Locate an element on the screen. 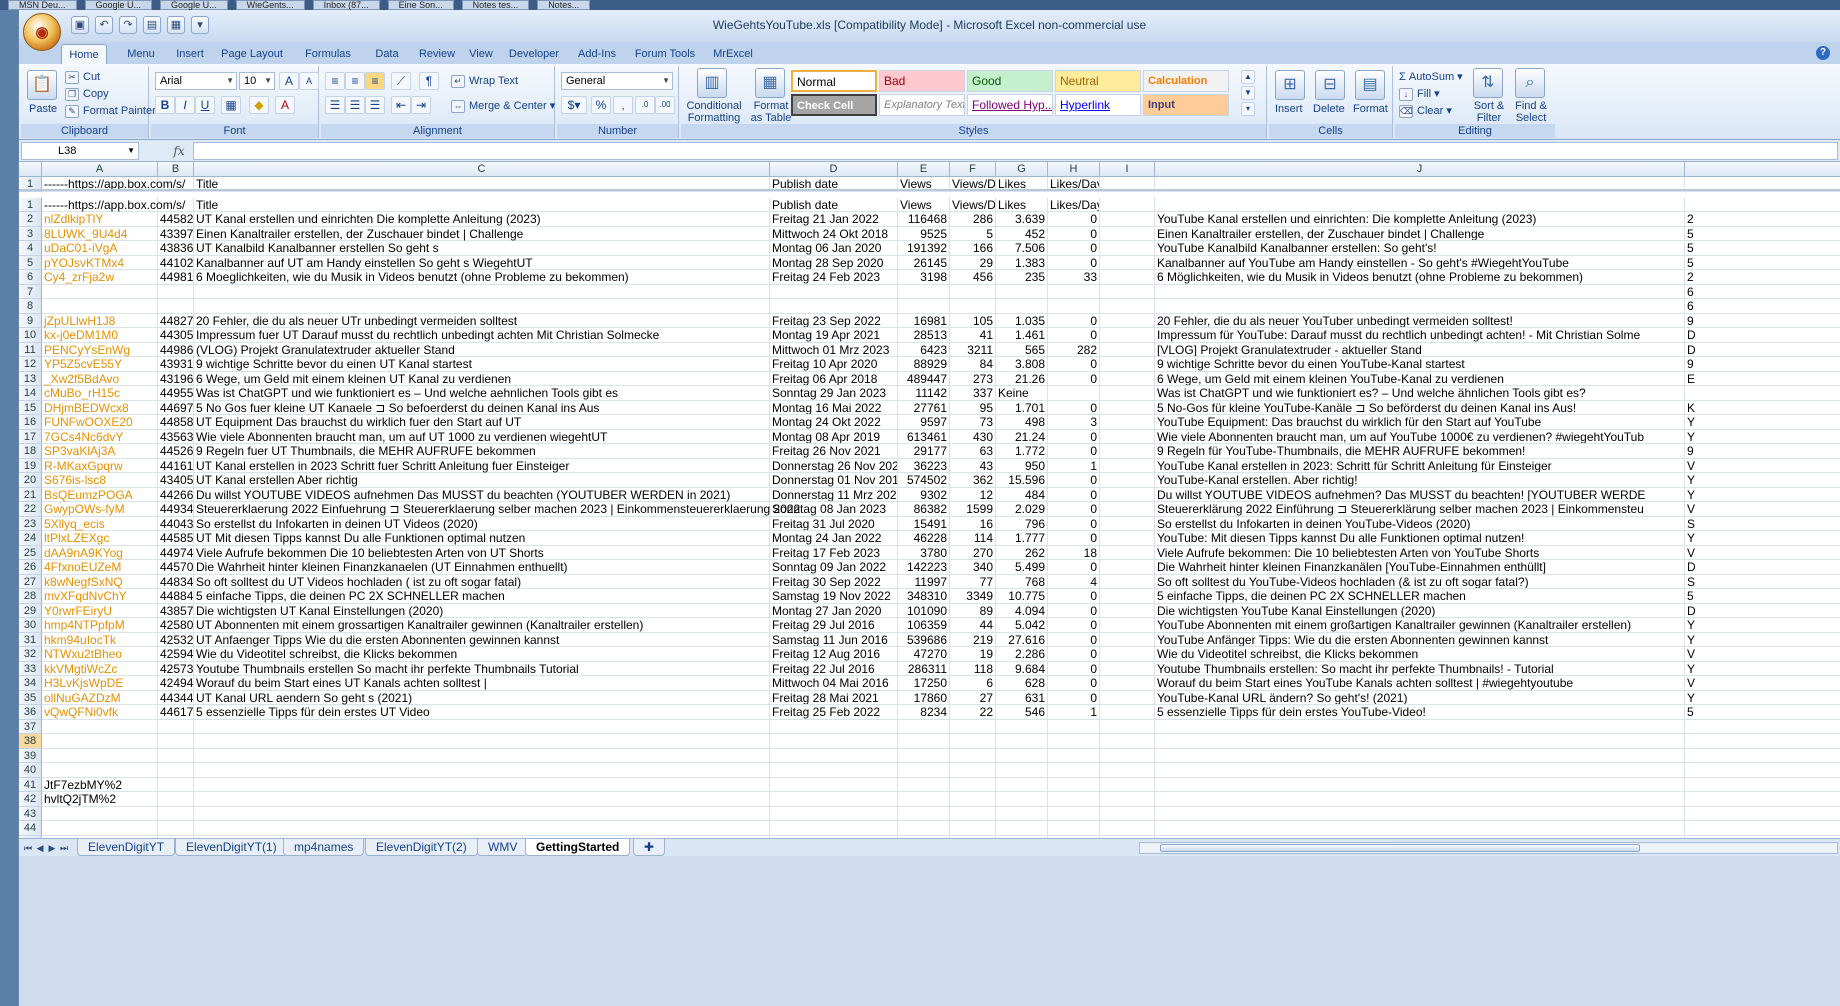 The image size is (1840, 1006). cell-f: 3211 is located at coordinates (973, 349).